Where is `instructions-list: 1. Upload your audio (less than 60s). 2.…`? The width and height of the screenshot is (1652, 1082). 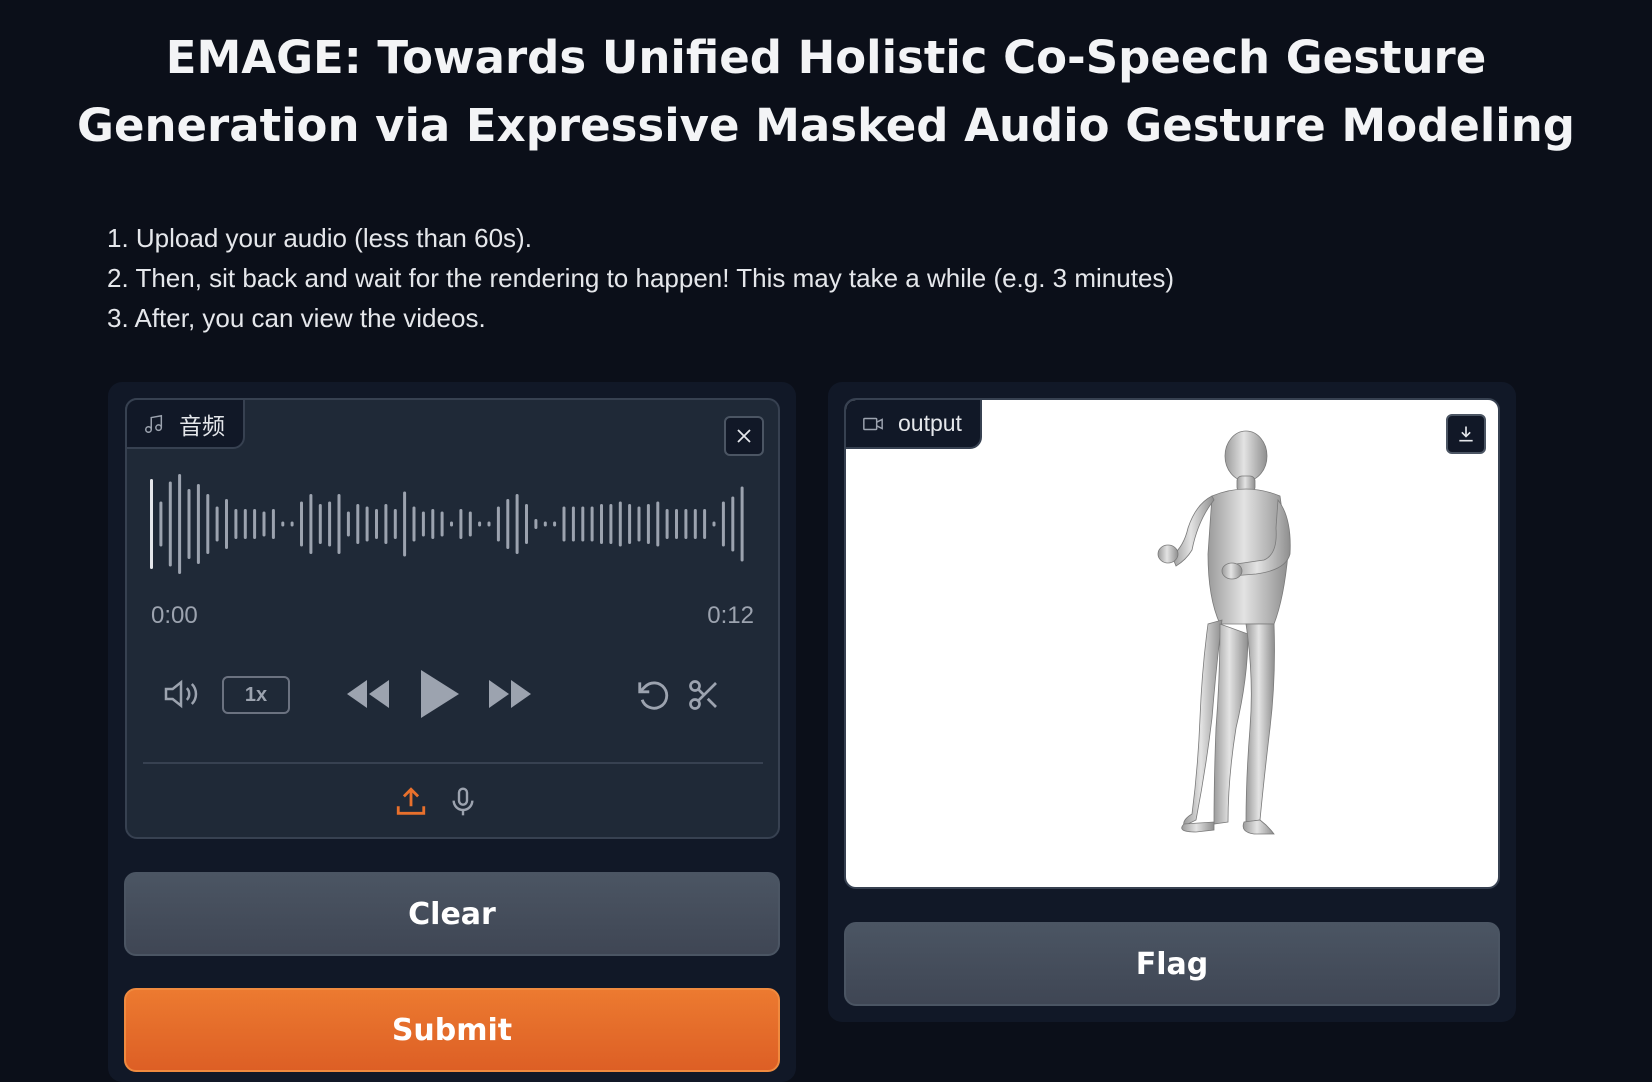 instructions-list: 1. Upload your audio (less than 60s). 2.… is located at coordinates (640, 278).